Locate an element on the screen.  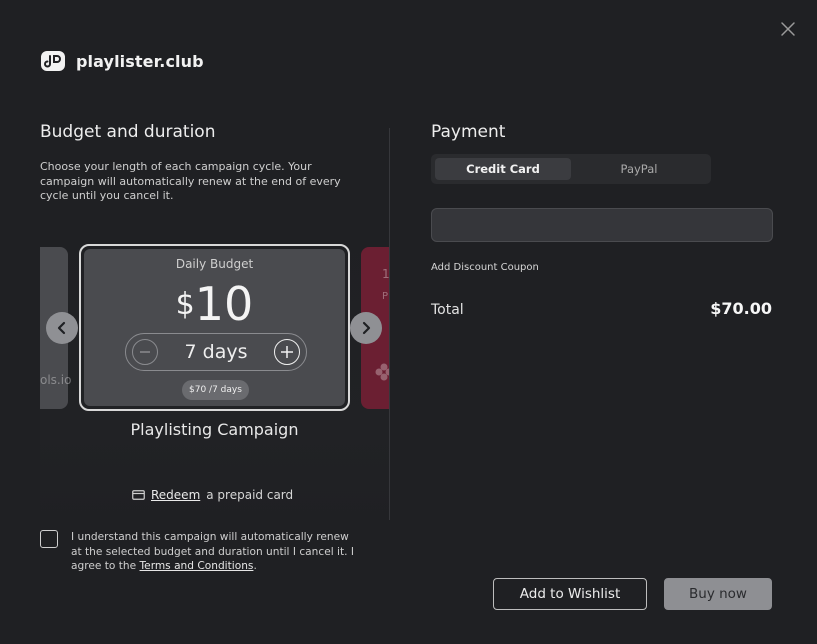
budget-value: 10 is located at coordinates (224, 304).